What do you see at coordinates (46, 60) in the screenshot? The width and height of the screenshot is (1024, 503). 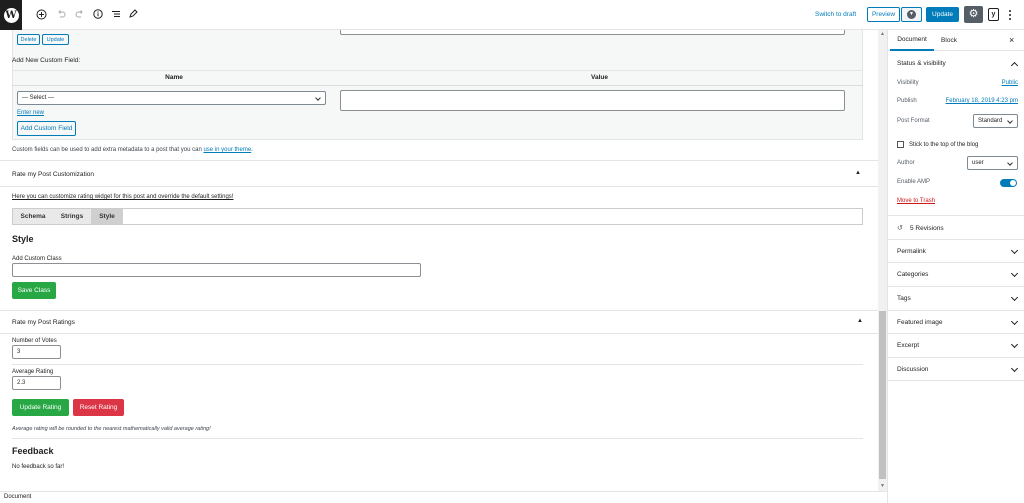 I see `add-new-custom-field-heading: Add New Custom Field:` at bounding box center [46, 60].